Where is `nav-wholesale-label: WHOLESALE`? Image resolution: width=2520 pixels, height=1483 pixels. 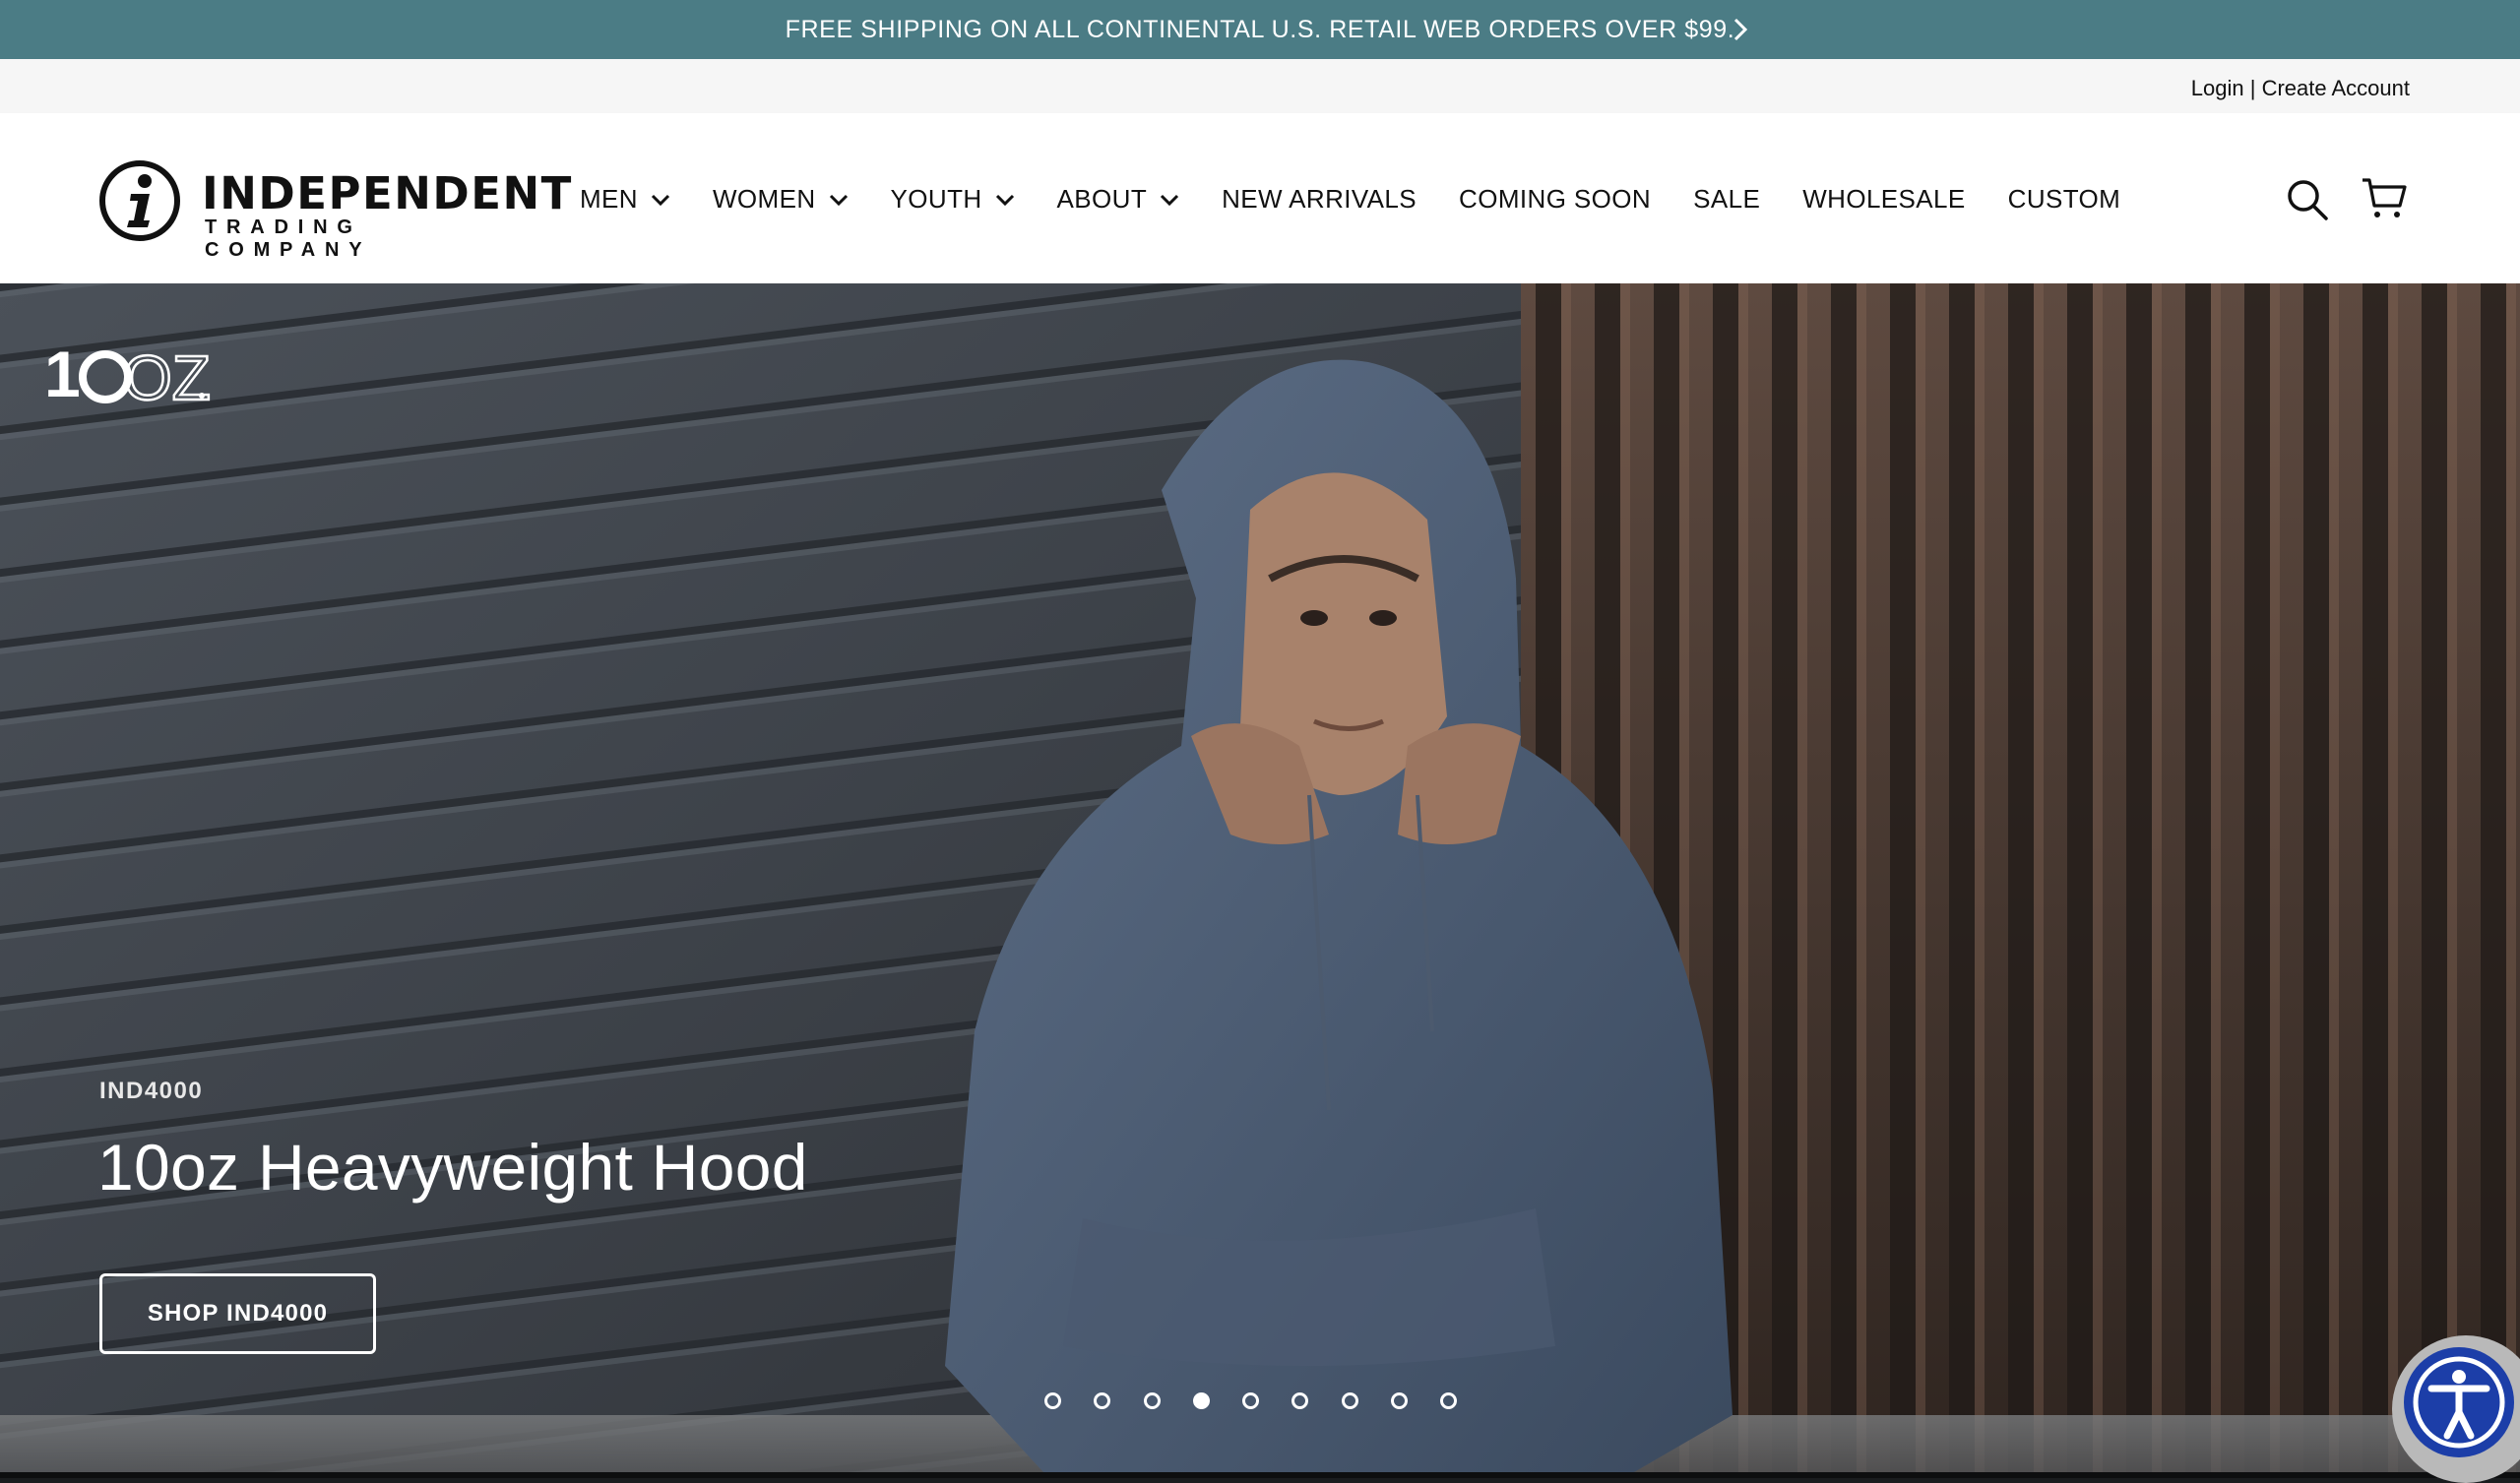 nav-wholesale-label: WHOLESALE is located at coordinates (1884, 199).